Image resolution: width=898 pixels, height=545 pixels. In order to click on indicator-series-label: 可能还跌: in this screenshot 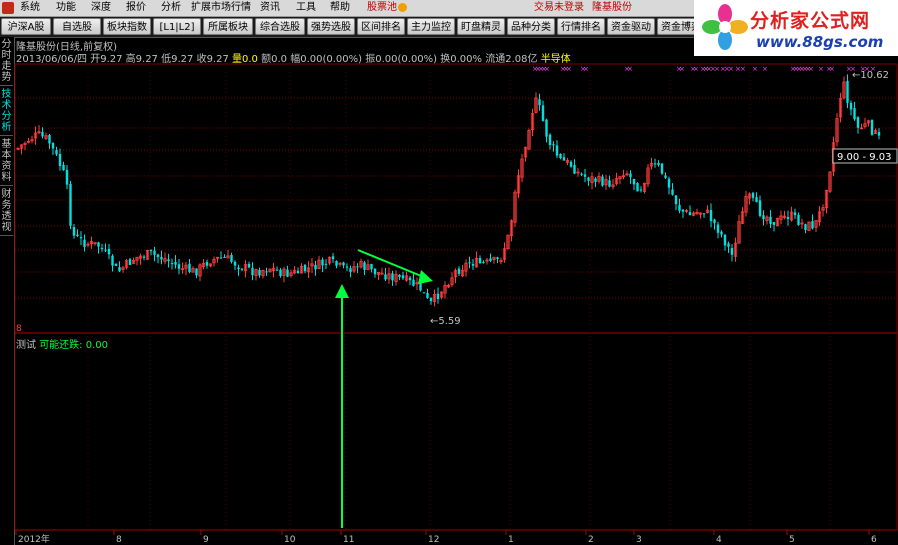, I will do `click(61, 345)`.